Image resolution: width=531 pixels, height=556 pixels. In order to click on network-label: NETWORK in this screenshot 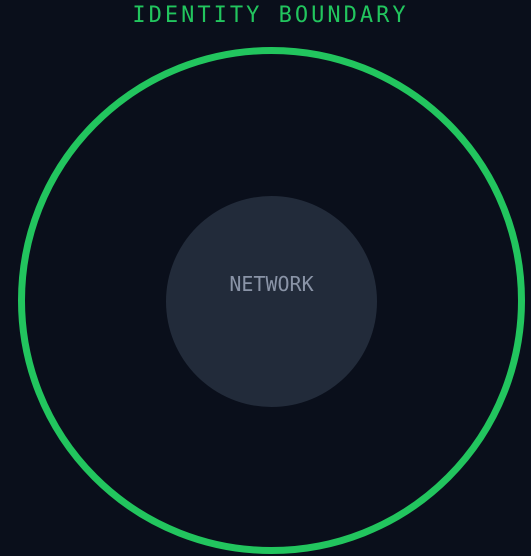, I will do `click(271, 284)`.